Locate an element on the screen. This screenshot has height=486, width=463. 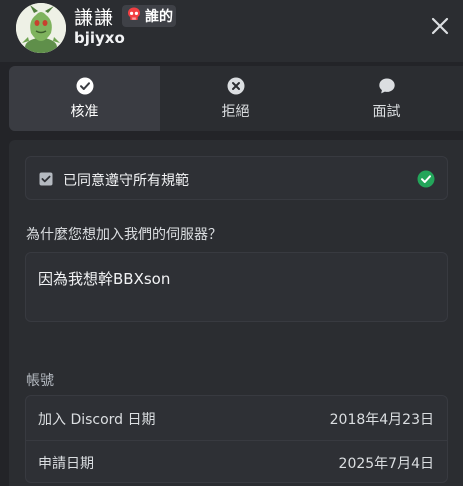
rules-agreement-label: 已同意遵守所有規範 is located at coordinates (126, 181).